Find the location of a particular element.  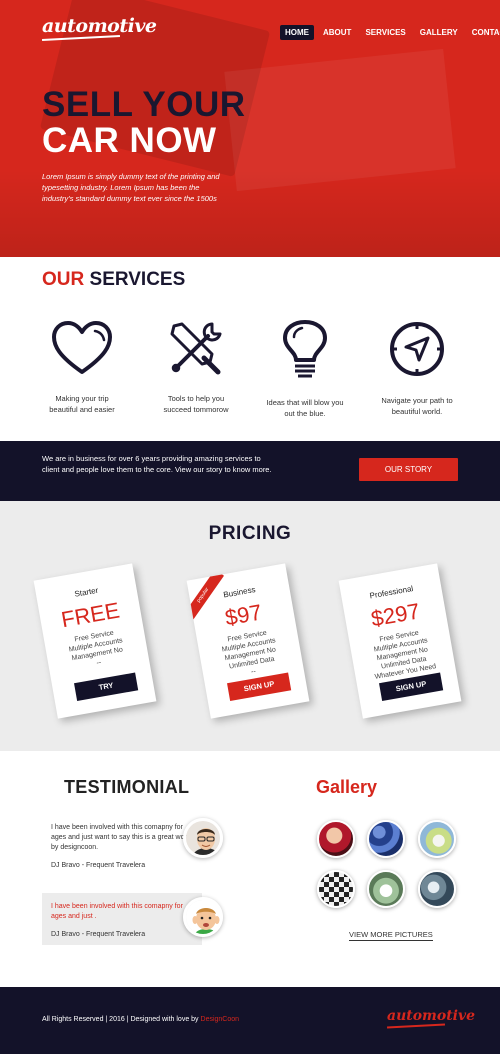

services-title-text: SERVICES is located at coordinates (137, 279).